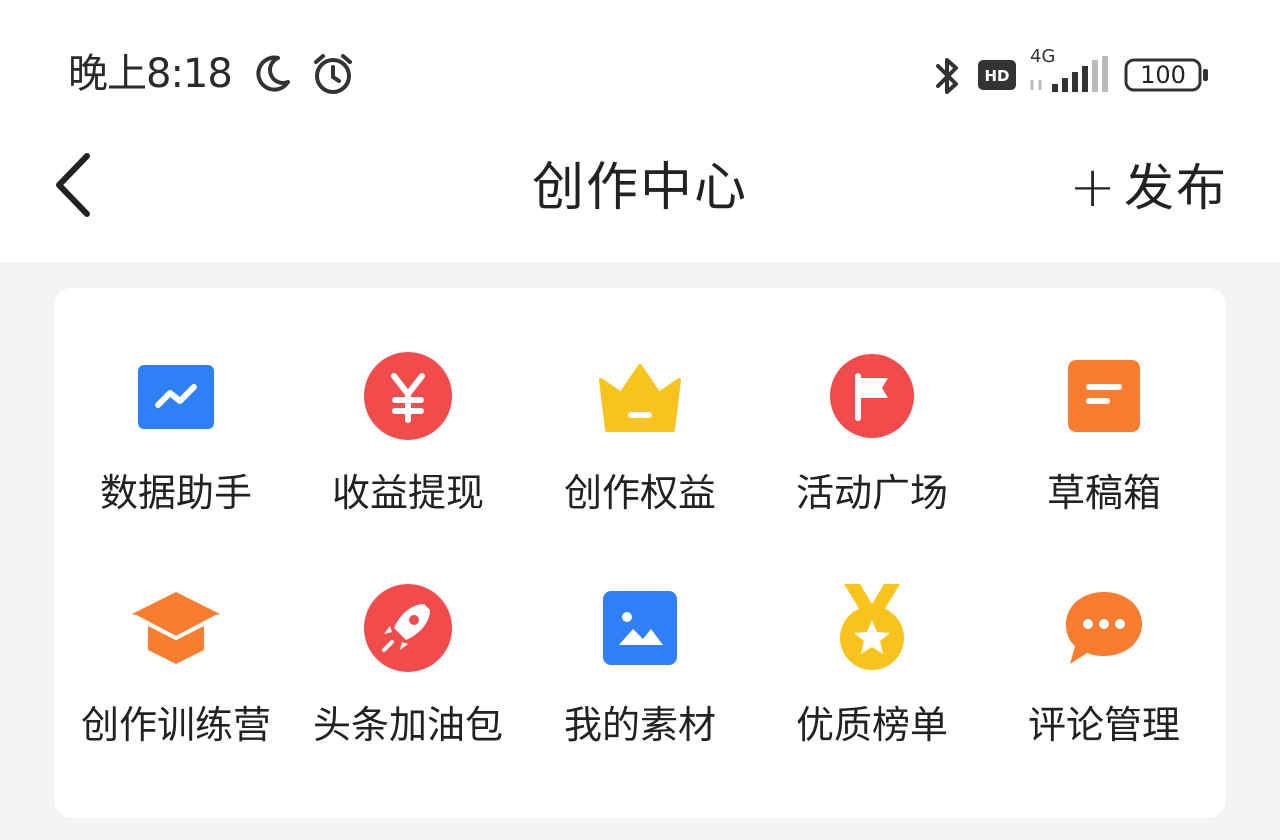 This screenshot has width=1280, height=840. What do you see at coordinates (1103, 493) in the screenshot?
I see `tool-label: 草稿箱` at bounding box center [1103, 493].